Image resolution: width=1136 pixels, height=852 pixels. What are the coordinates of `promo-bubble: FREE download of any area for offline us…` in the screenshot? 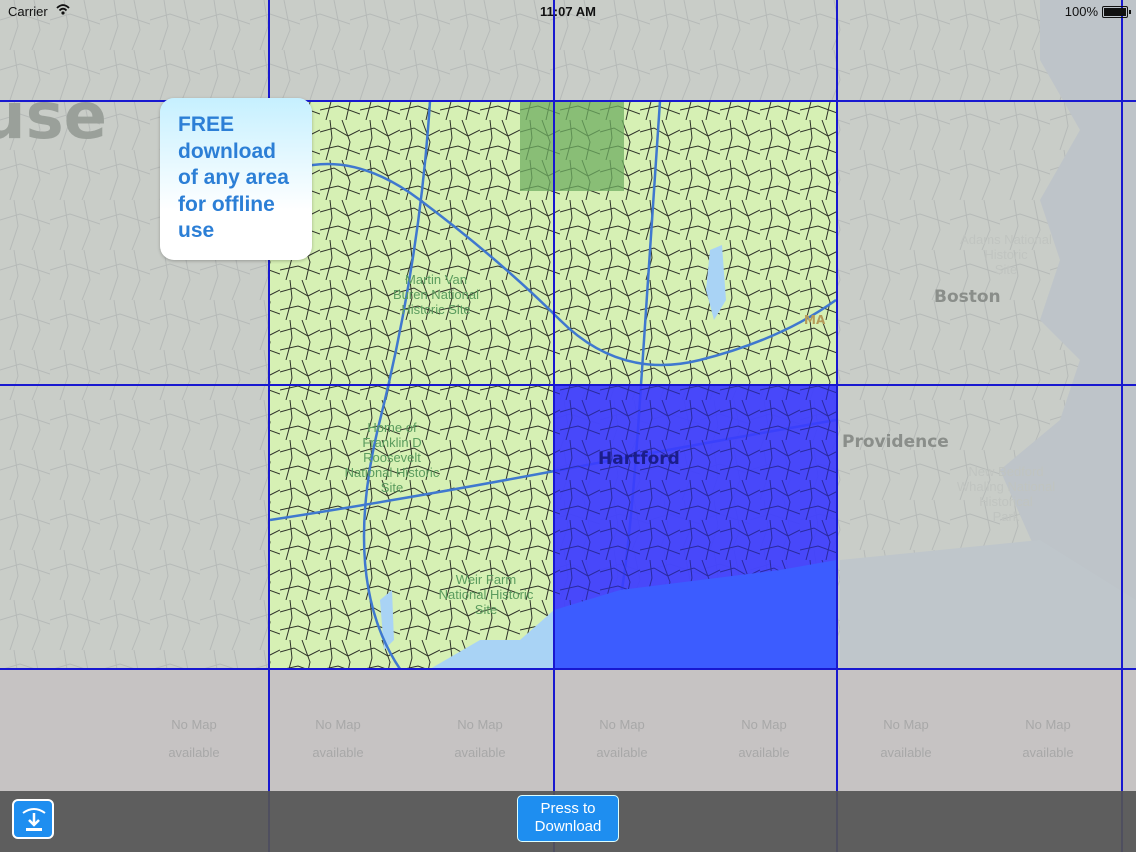 It's located at (236, 179).